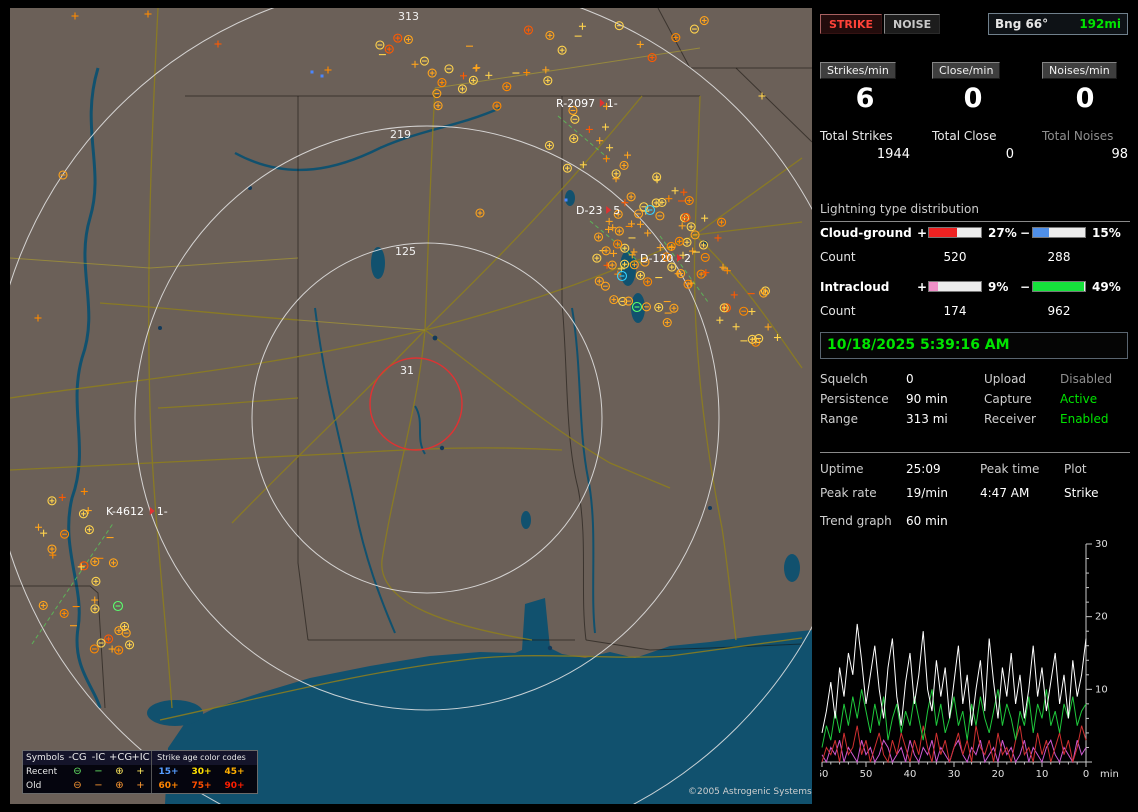 The image size is (1138, 812). What do you see at coordinates (1101, 617) in the screenshot?
I see `trend-y-tick-label: 20` at bounding box center [1101, 617].